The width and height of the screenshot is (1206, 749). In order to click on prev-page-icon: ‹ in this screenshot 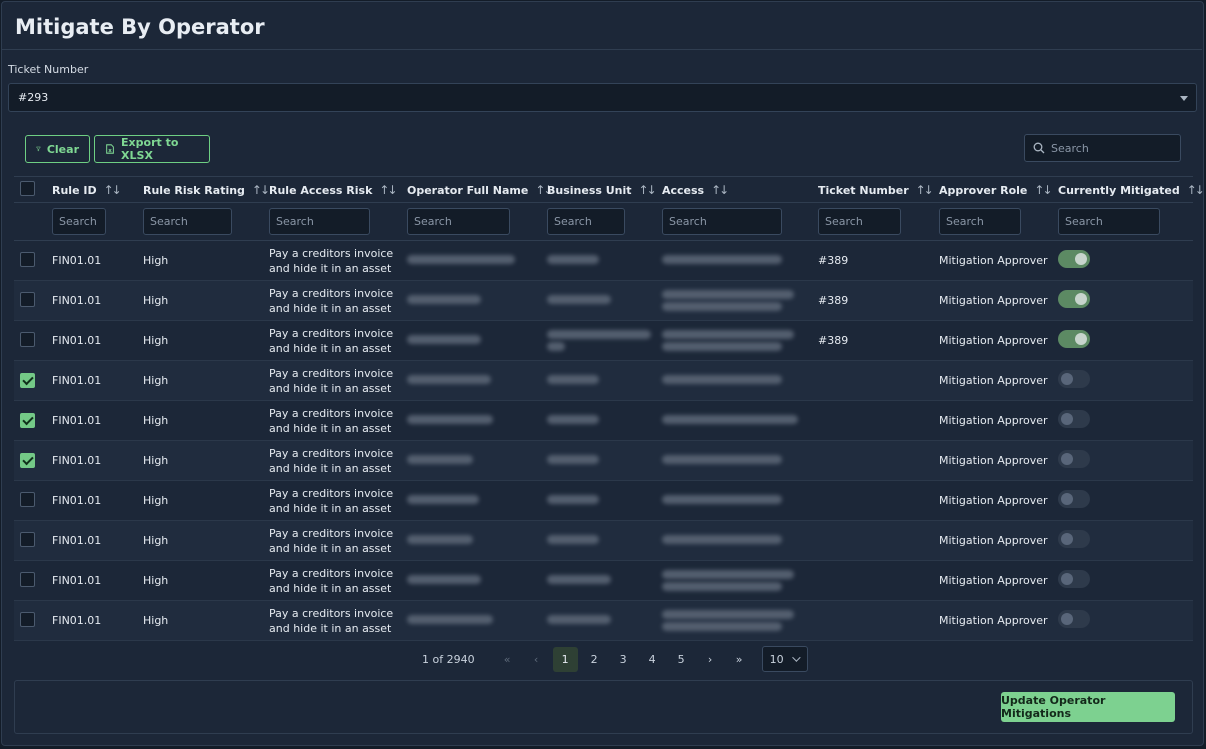, I will do `click(536, 659)`.